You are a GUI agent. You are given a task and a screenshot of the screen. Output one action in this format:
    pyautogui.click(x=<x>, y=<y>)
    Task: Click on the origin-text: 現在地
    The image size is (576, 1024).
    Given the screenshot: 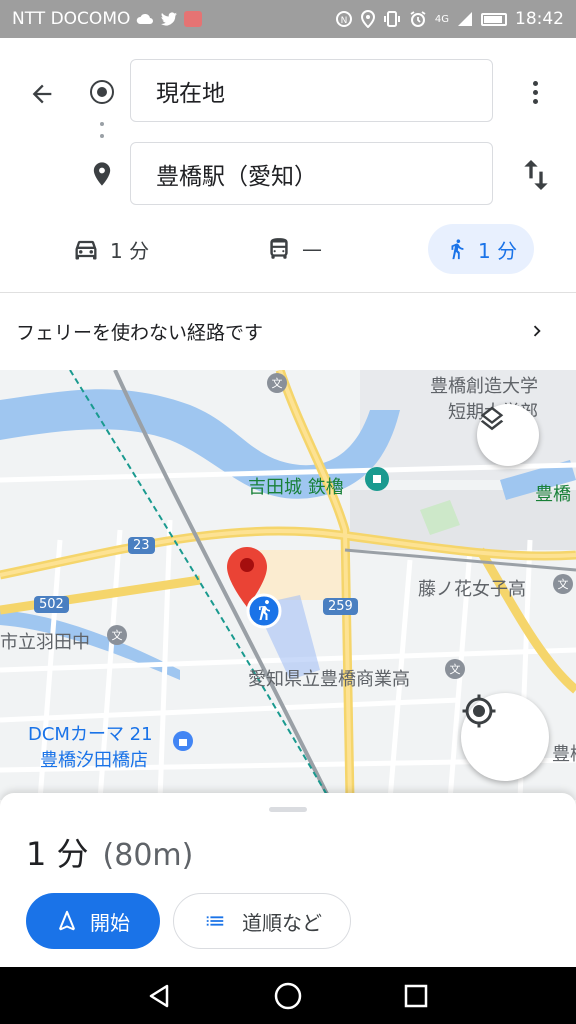 What is the action you would take?
    pyautogui.click(x=190, y=93)
    